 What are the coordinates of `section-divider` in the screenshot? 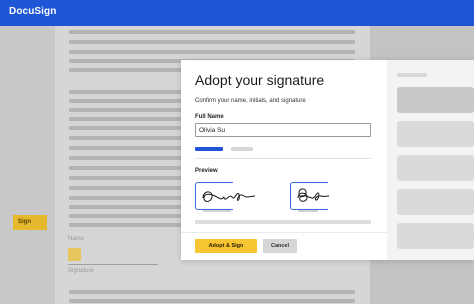 It's located at (283, 158).